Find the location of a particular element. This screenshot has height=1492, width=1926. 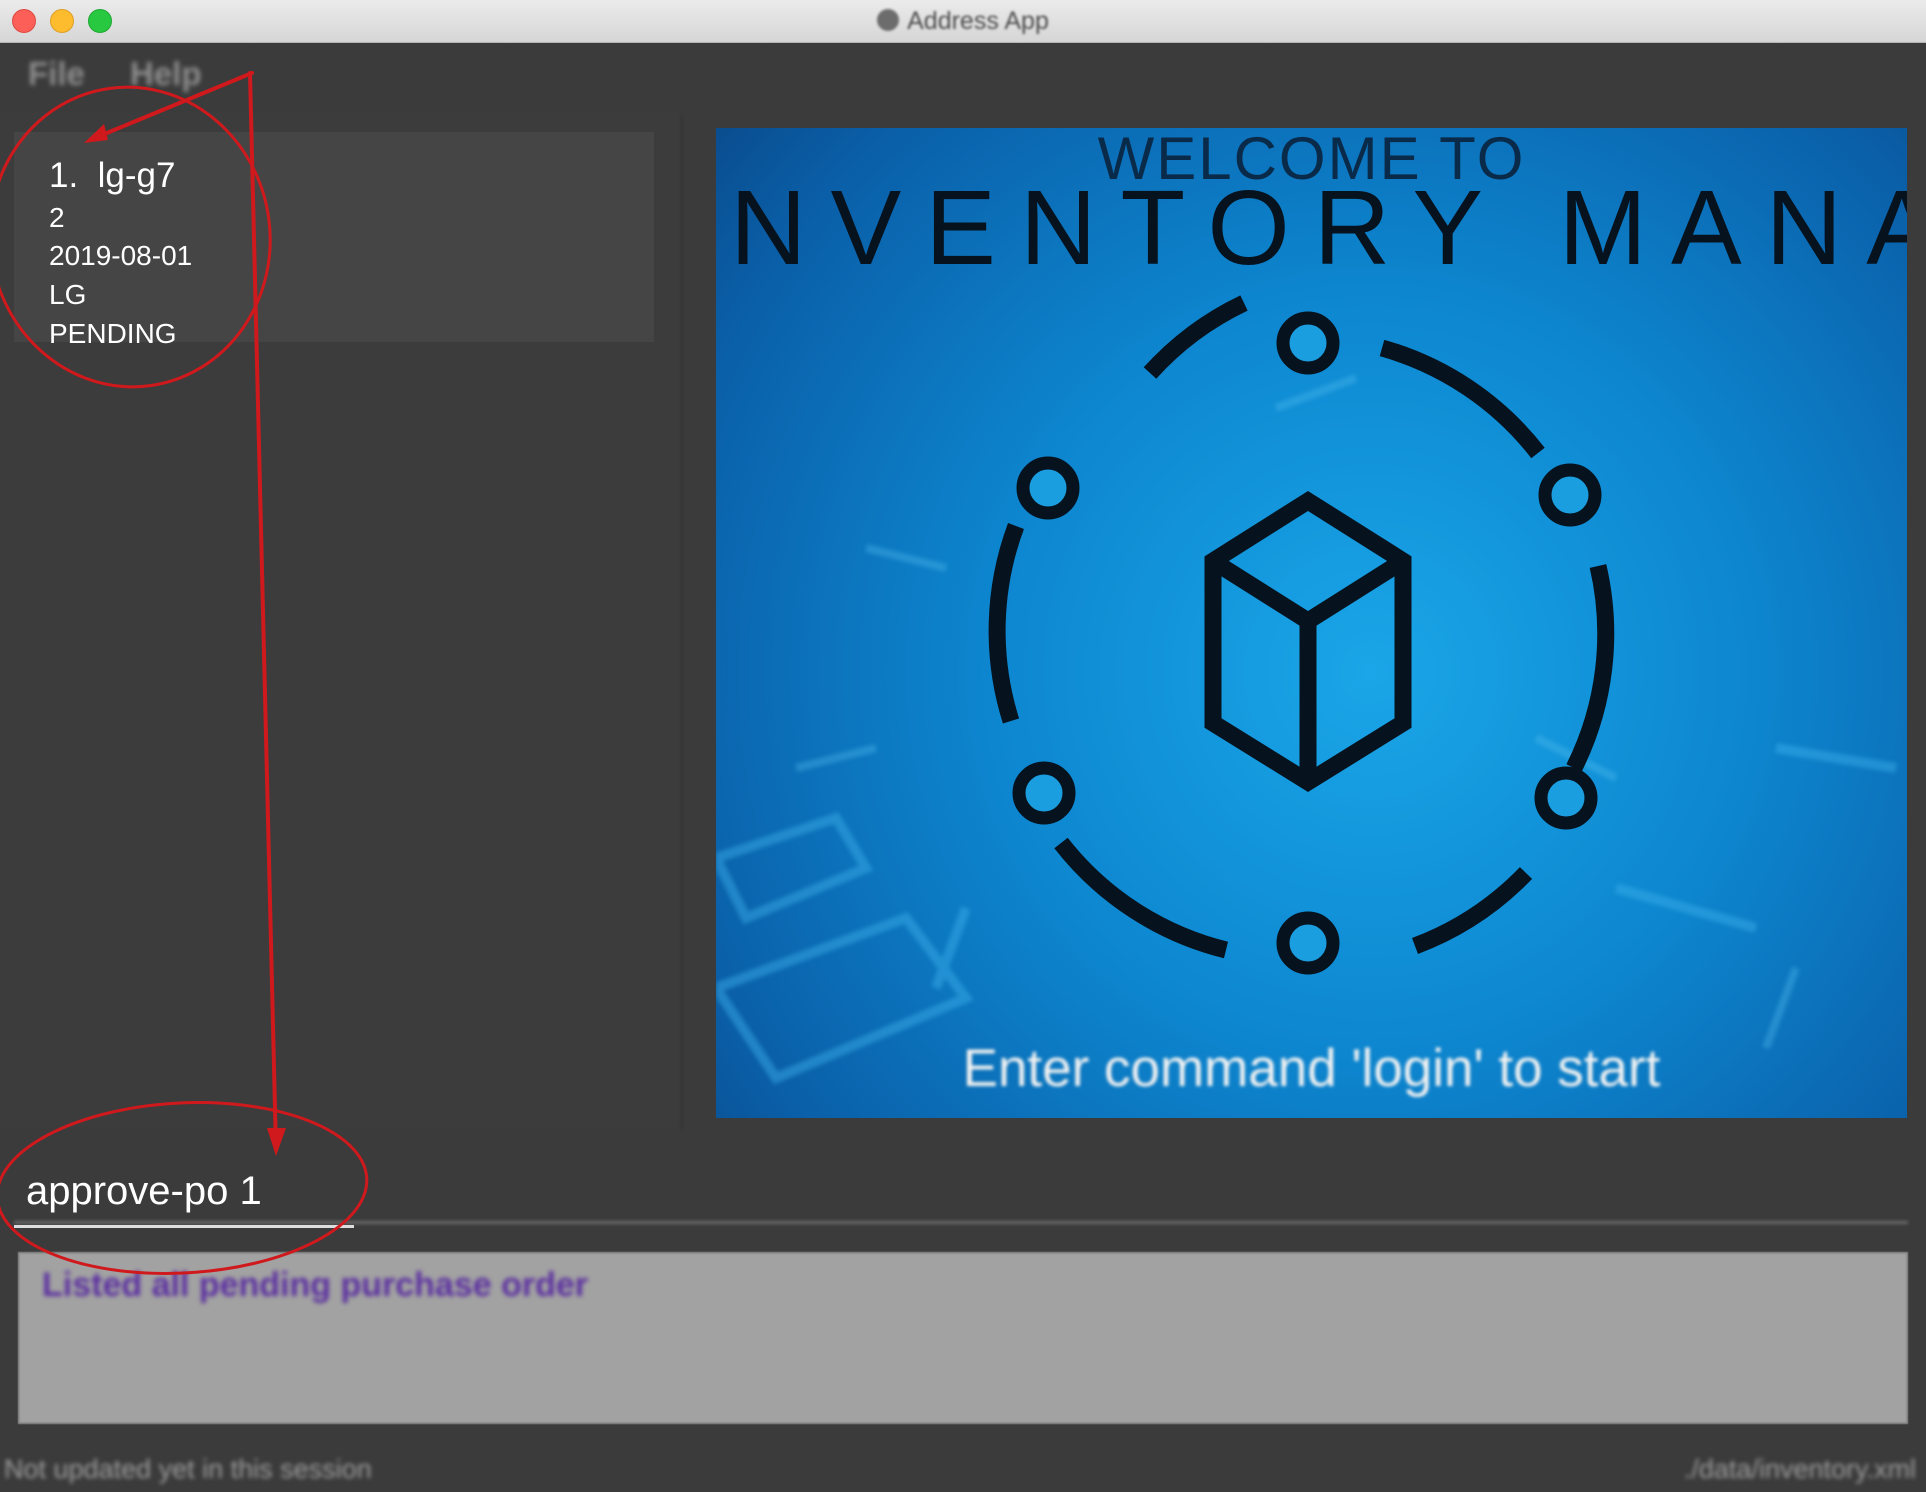

result-message: Listed all pending purchase order is located at coordinates (315, 1285).